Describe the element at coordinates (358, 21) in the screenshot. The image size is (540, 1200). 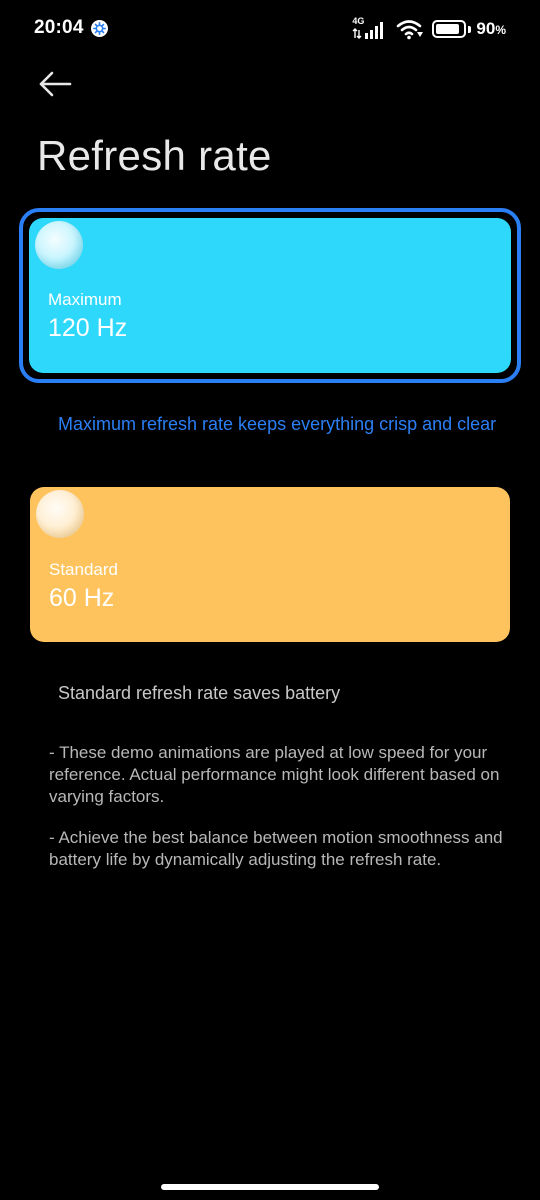
I see `network-type-label: 4G` at that location.